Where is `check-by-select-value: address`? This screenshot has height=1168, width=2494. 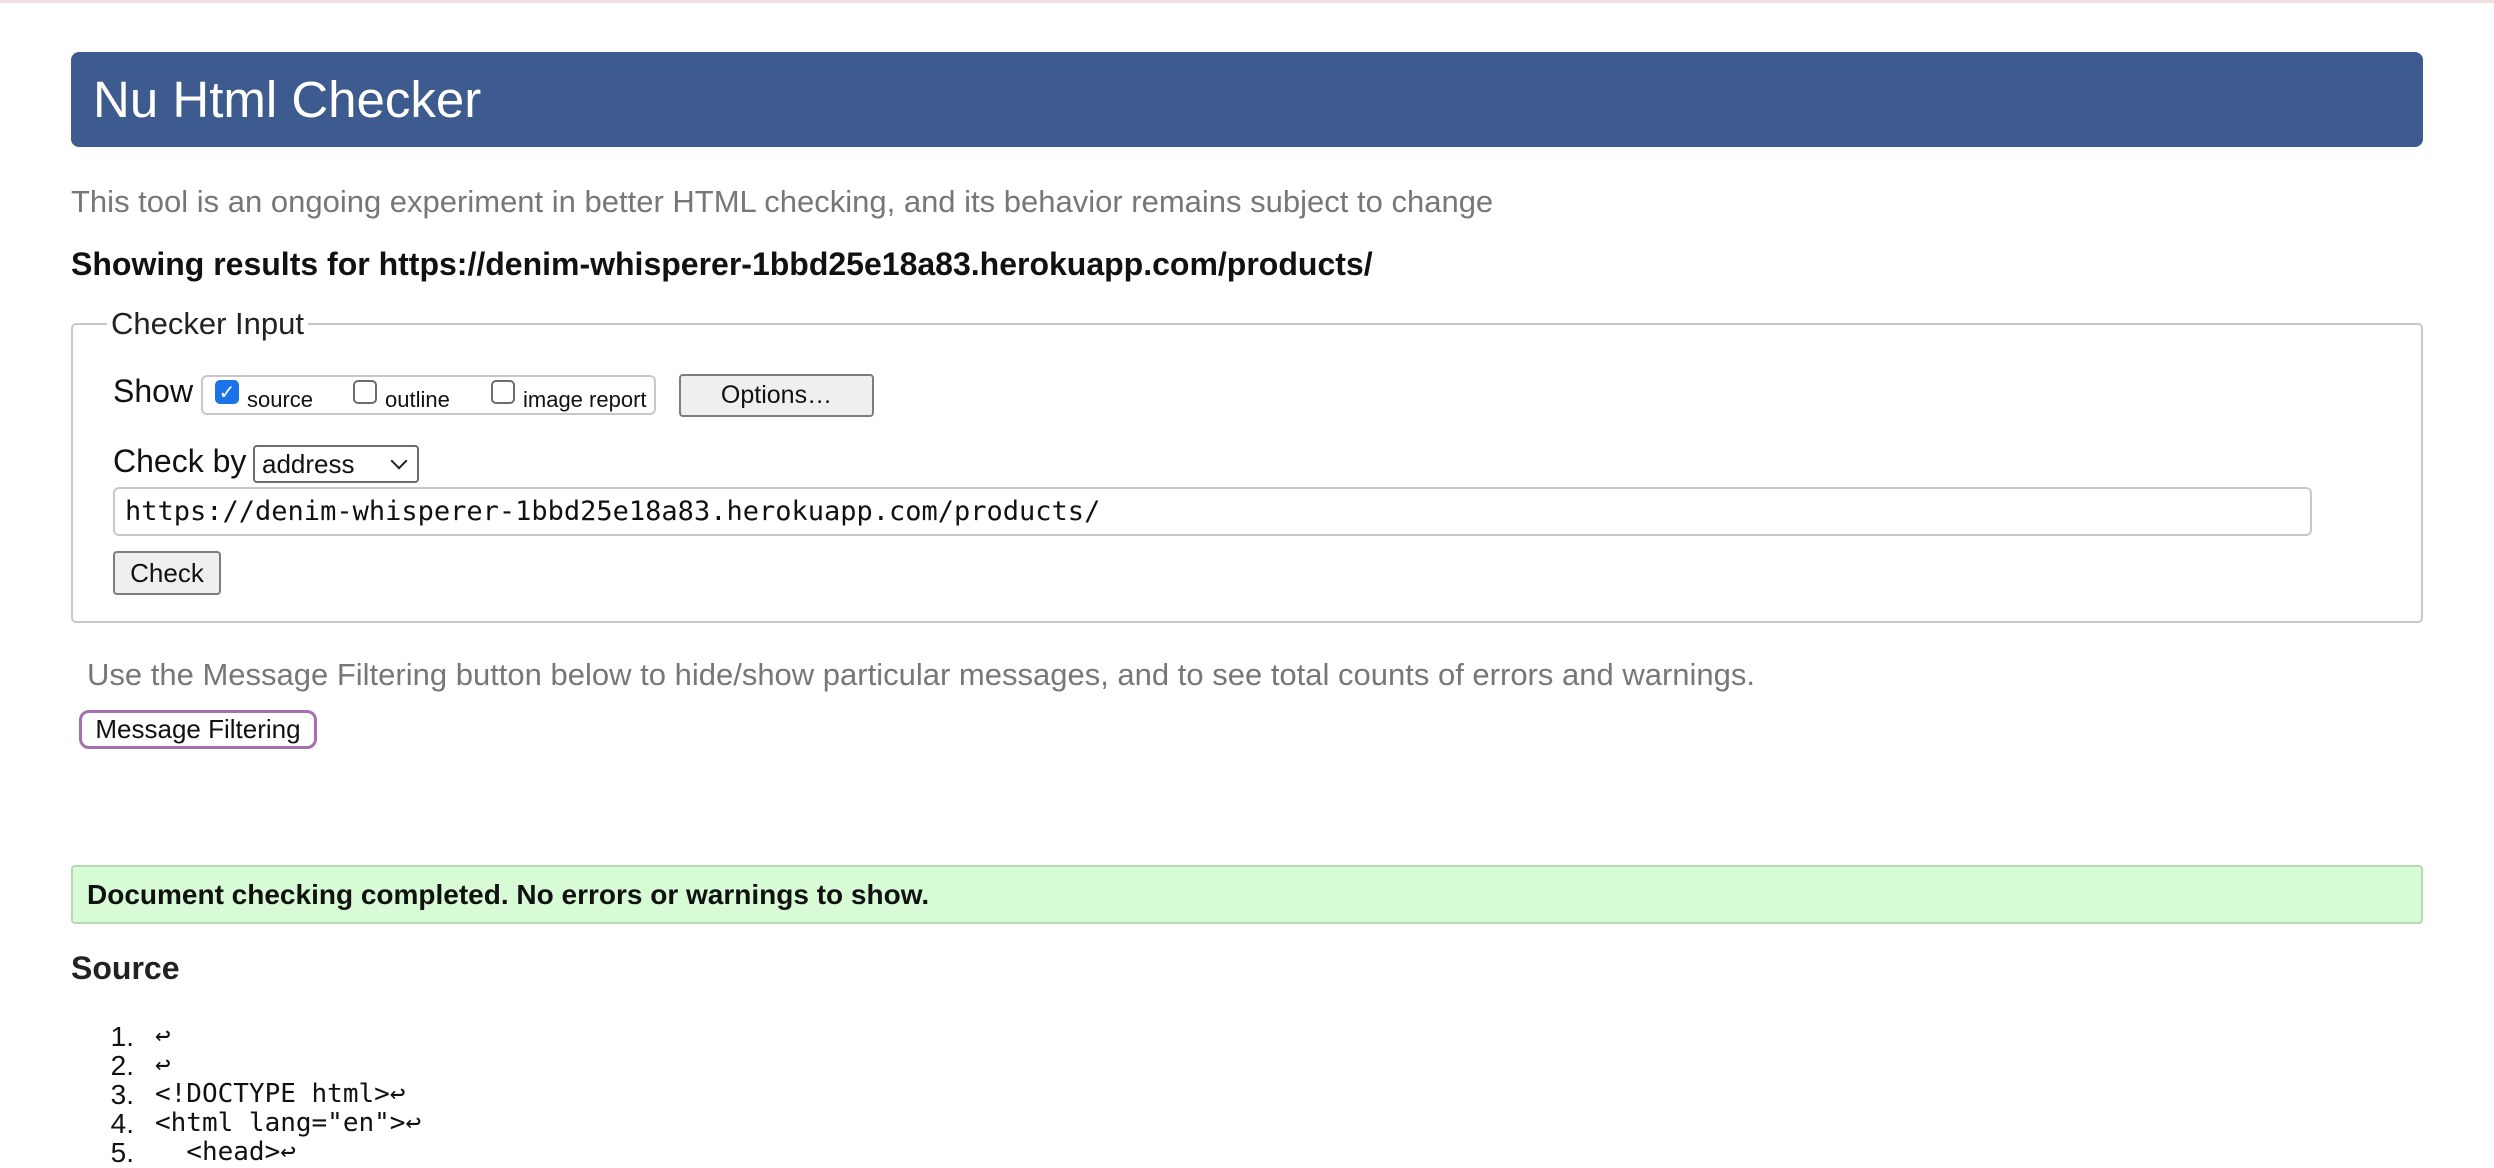
check-by-select-value: address is located at coordinates (308, 463).